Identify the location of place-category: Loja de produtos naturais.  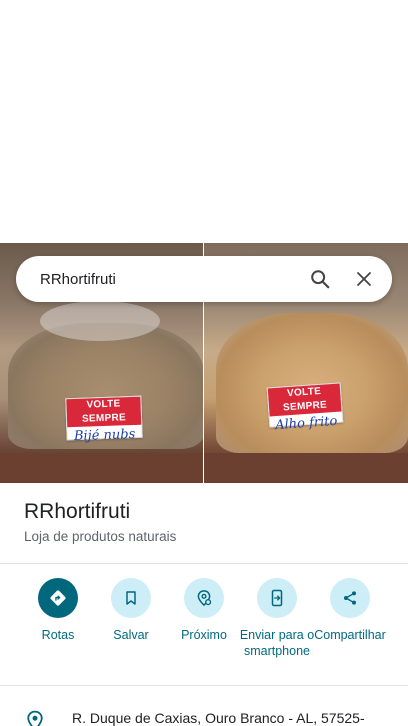
(100, 536).